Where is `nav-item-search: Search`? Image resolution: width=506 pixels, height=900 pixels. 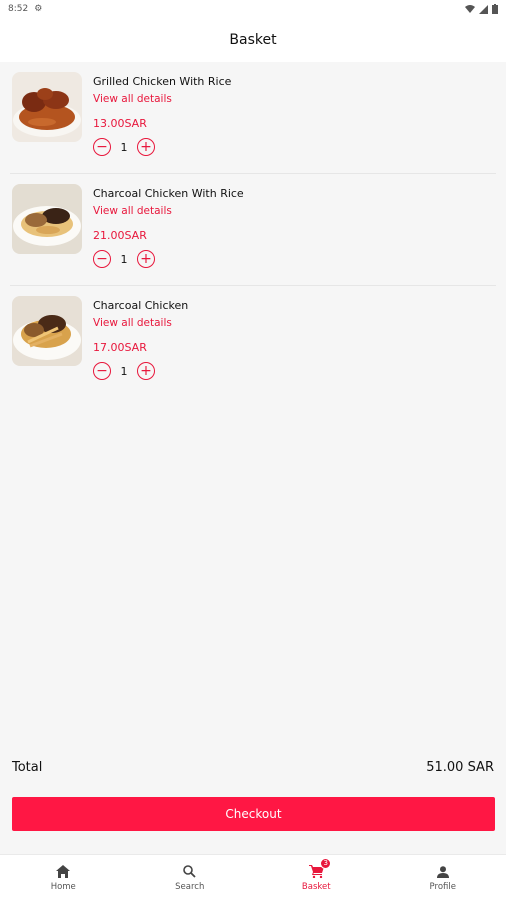 nav-item-search: Search is located at coordinates (190, 877).